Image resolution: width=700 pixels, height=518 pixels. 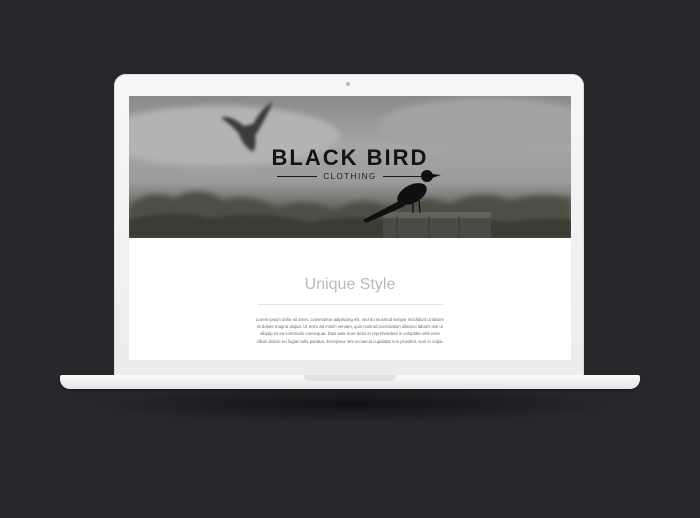 I want to click on brand-logo: BLACK BIRD CLOTHING, so click(x=350, y=163).